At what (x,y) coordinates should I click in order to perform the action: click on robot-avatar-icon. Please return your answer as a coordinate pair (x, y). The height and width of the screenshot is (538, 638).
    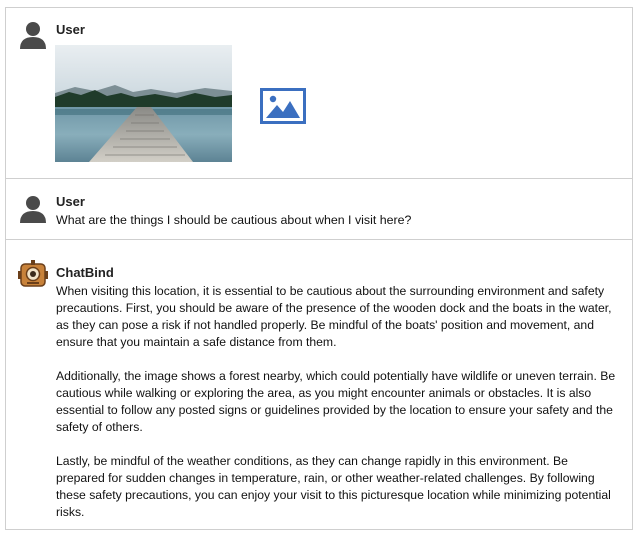
    Looking at the image, I should click on (33, 273).